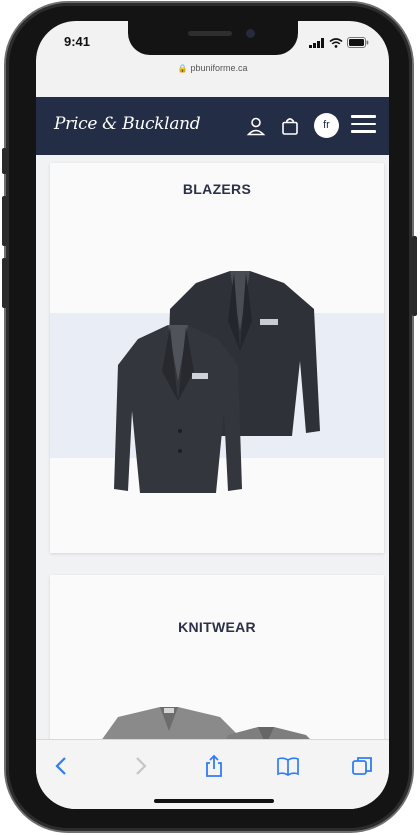 This screenshot has width=420, height=835. I want to click on shopping-bag-icon, so click(290, 126).